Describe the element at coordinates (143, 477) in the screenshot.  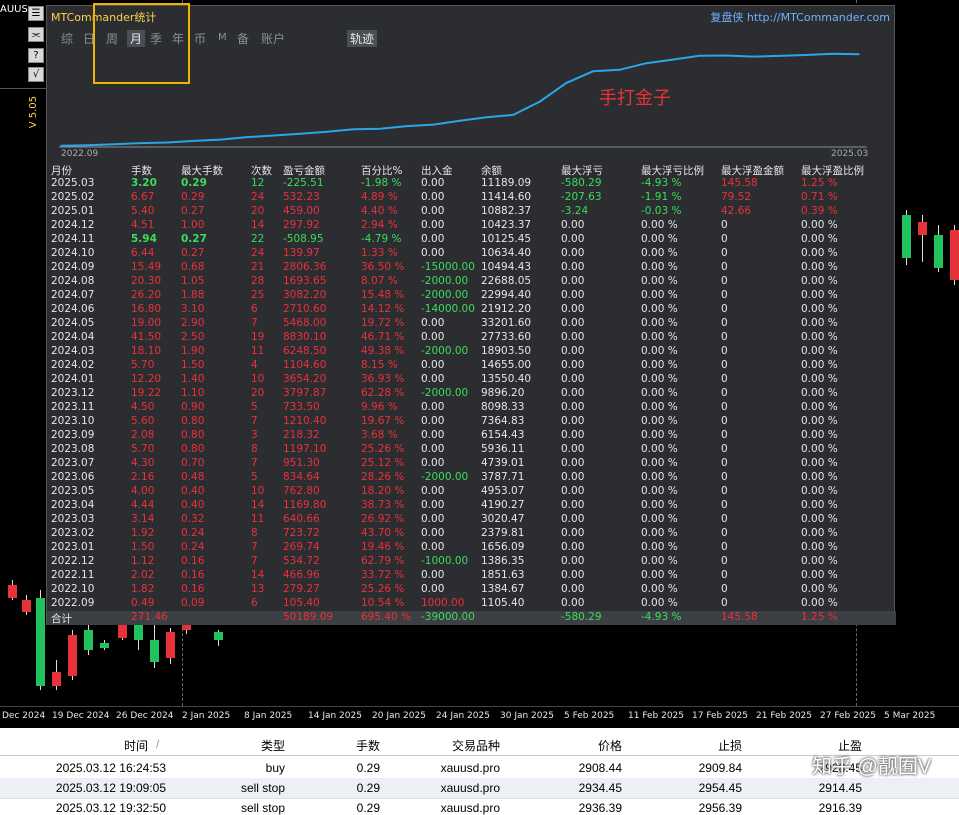
I see `stats-cell: 2.16` at that location.